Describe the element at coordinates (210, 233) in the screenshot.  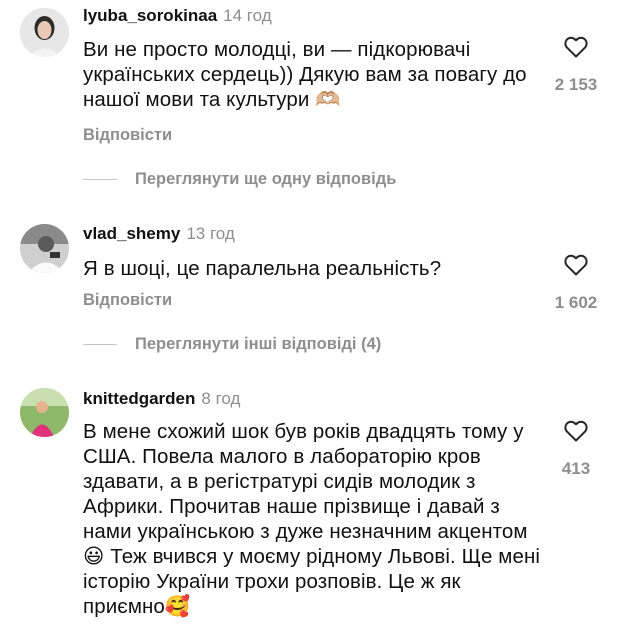
I see `timestamp: 13 год` at that location.